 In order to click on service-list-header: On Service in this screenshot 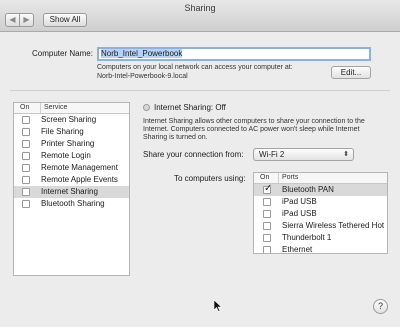, I will do `click(71, 108)`.